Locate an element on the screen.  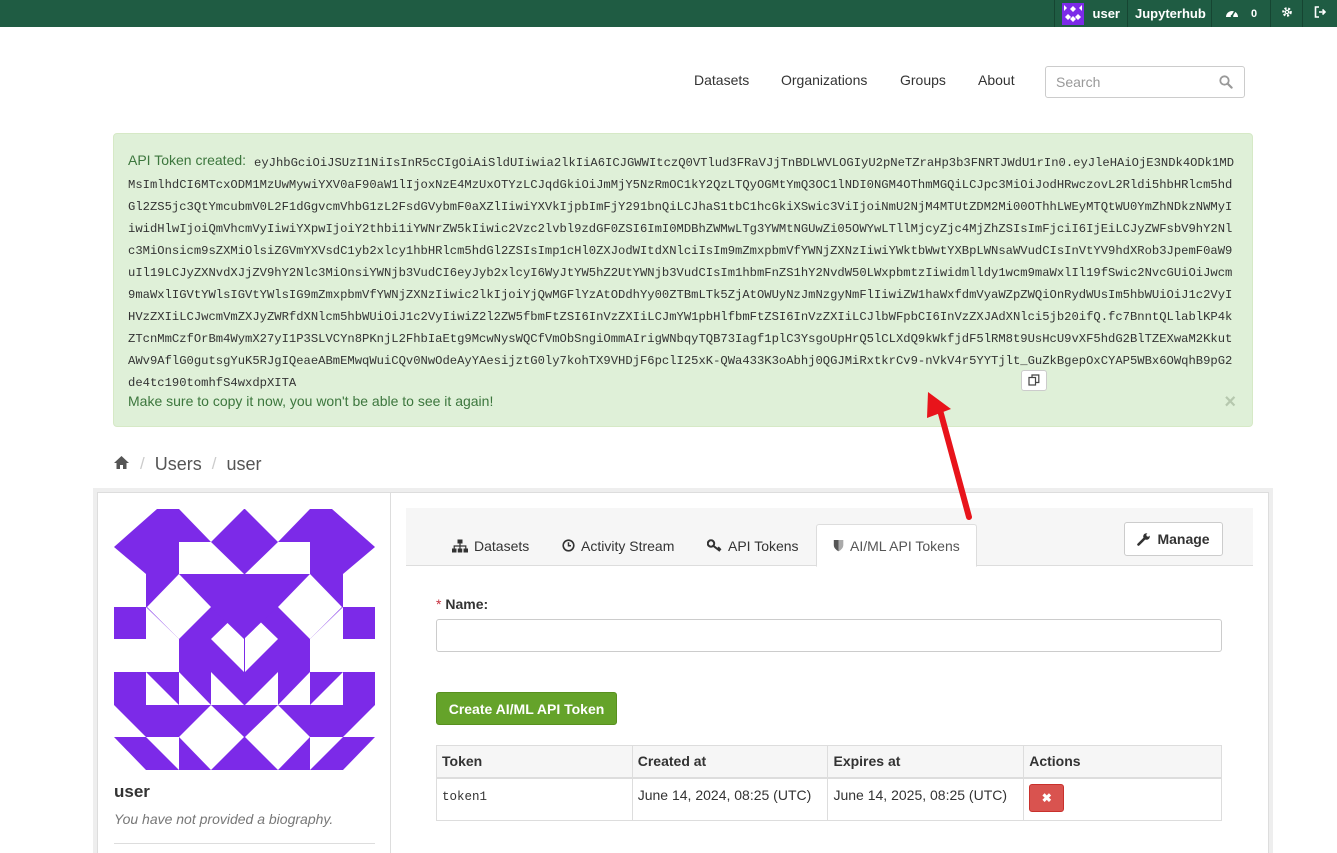
site-search is located at coordinates (1145, 82).